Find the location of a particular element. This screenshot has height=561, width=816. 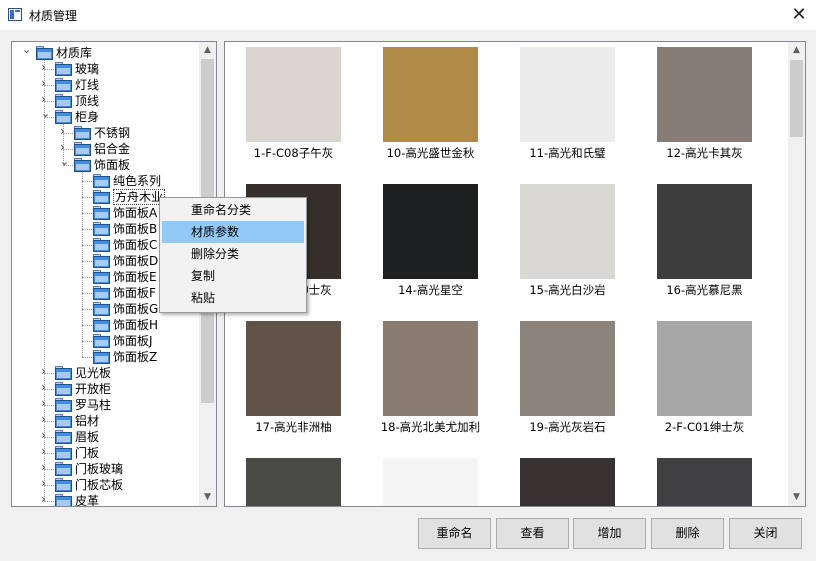

menu-item-material-params: 材质参数 is located at coordinates (233, 232).